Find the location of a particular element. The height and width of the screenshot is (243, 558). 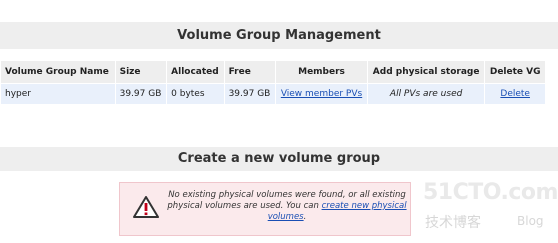

view-member-pvs-link: View member PVs is located at coordinates (321, 94).